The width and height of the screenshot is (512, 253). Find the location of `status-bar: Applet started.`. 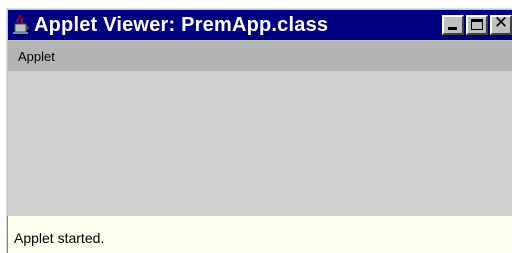

status-bar: Applet started. is located at coordinates (259, 234).